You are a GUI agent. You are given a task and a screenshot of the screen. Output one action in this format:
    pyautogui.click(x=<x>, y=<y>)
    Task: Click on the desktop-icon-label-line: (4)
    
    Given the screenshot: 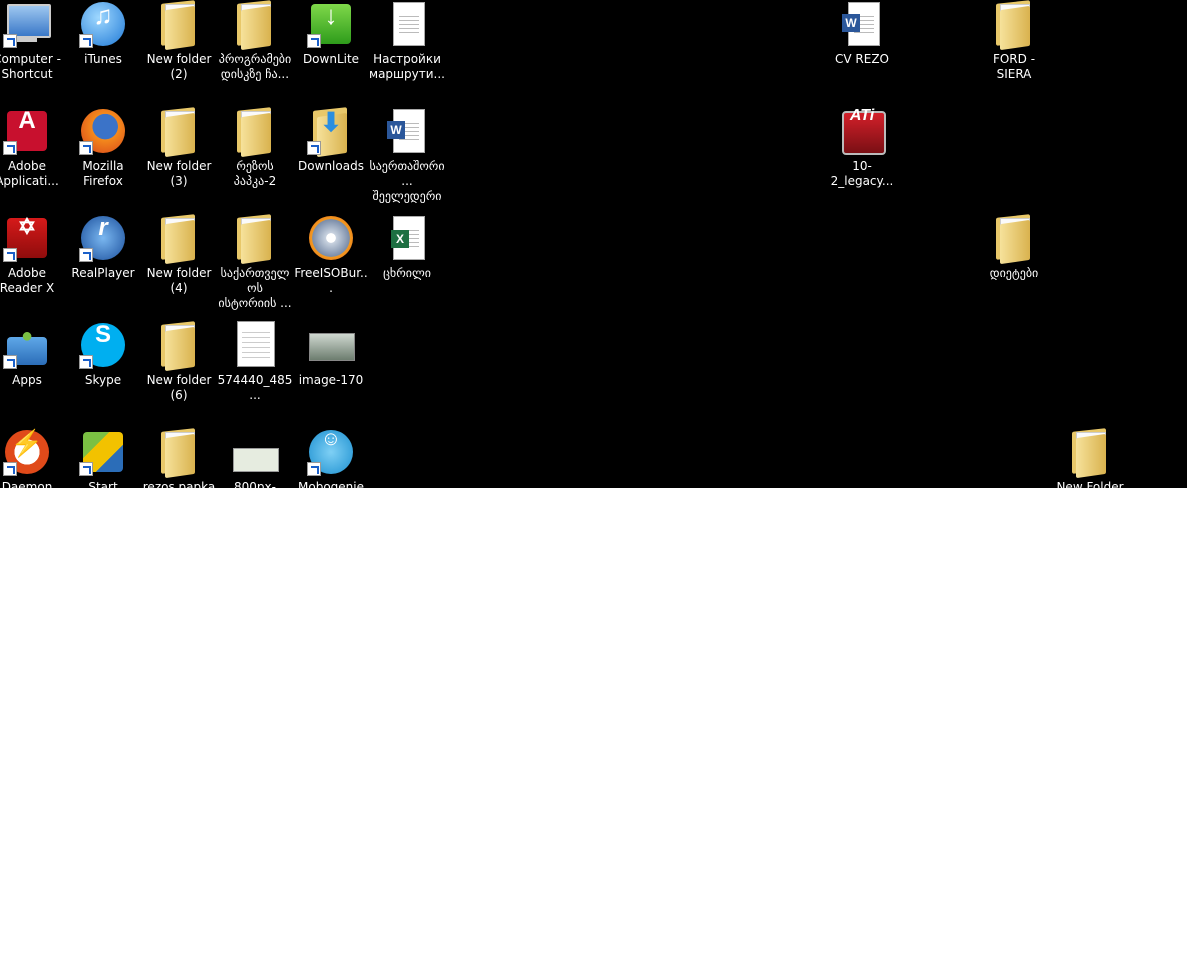 What is the action you would take?
    pyautogui.click(x=179, y=288)
    